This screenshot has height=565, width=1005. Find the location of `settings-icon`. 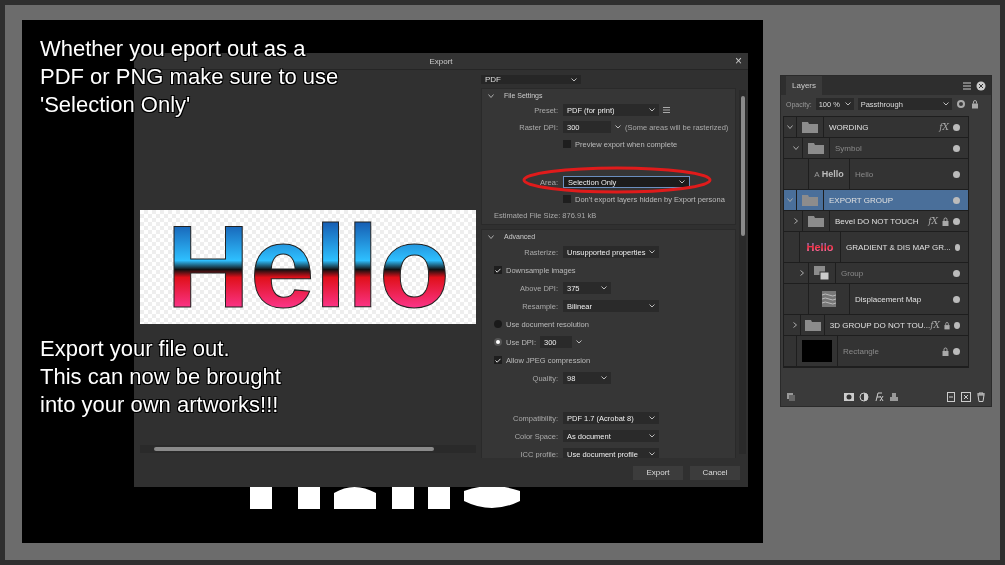

settings-icon is located at coordinates (960, 104).